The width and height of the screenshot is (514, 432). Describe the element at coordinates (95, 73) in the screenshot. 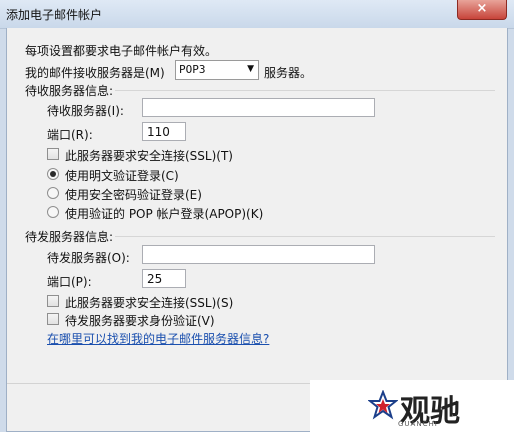

I see `server-type-label: 我的邮件接收服务器是(M)` at that location.